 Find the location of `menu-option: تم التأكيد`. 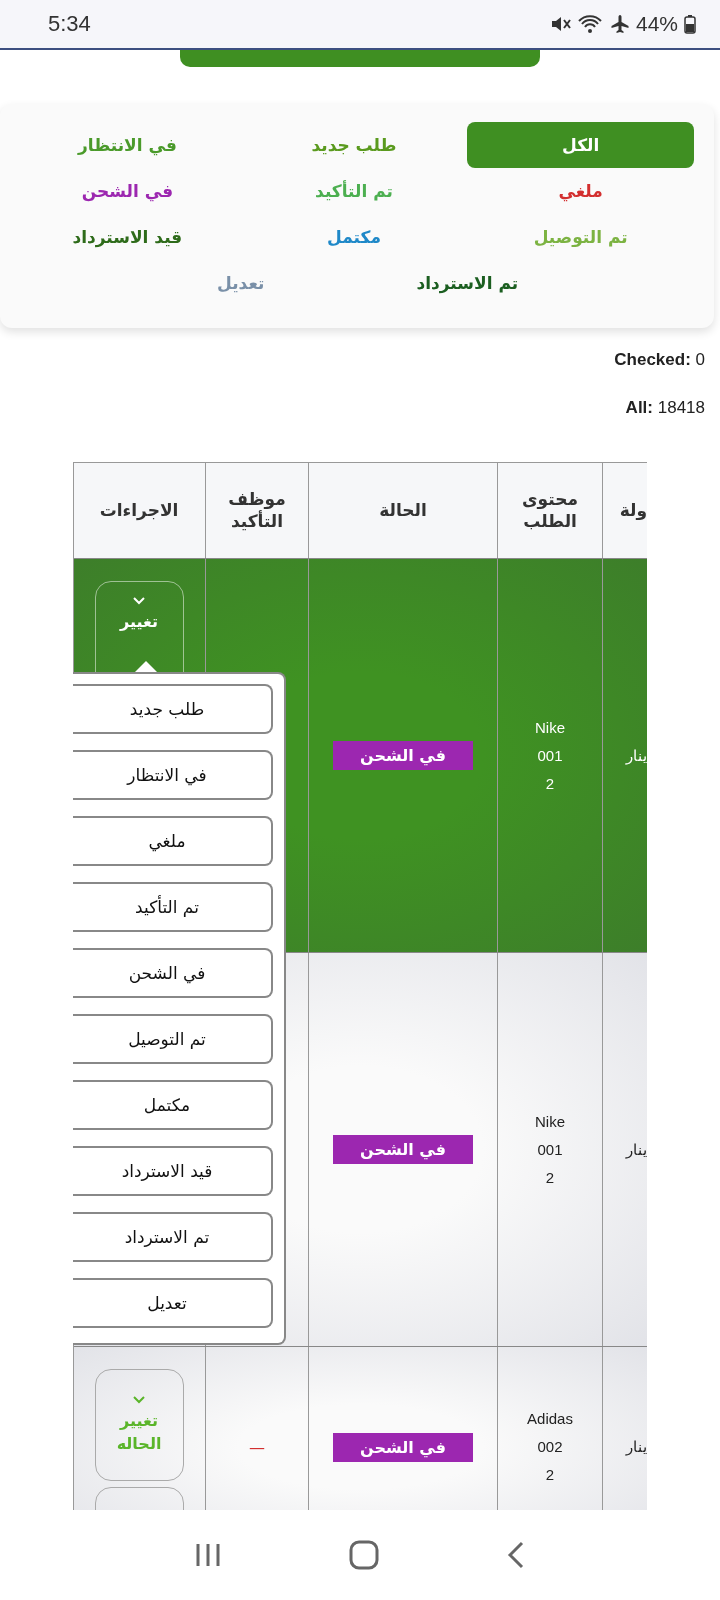

menu-option: تم التأكيد is located at coordinates (173, 907).